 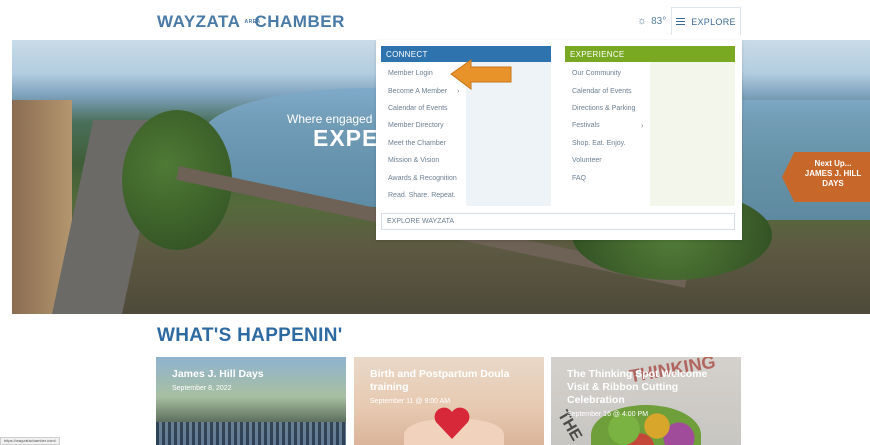 What do you see at coordinates (659, 21) in the screenshot?
I see `temperature: 83°` at bounding box center [659, 21].